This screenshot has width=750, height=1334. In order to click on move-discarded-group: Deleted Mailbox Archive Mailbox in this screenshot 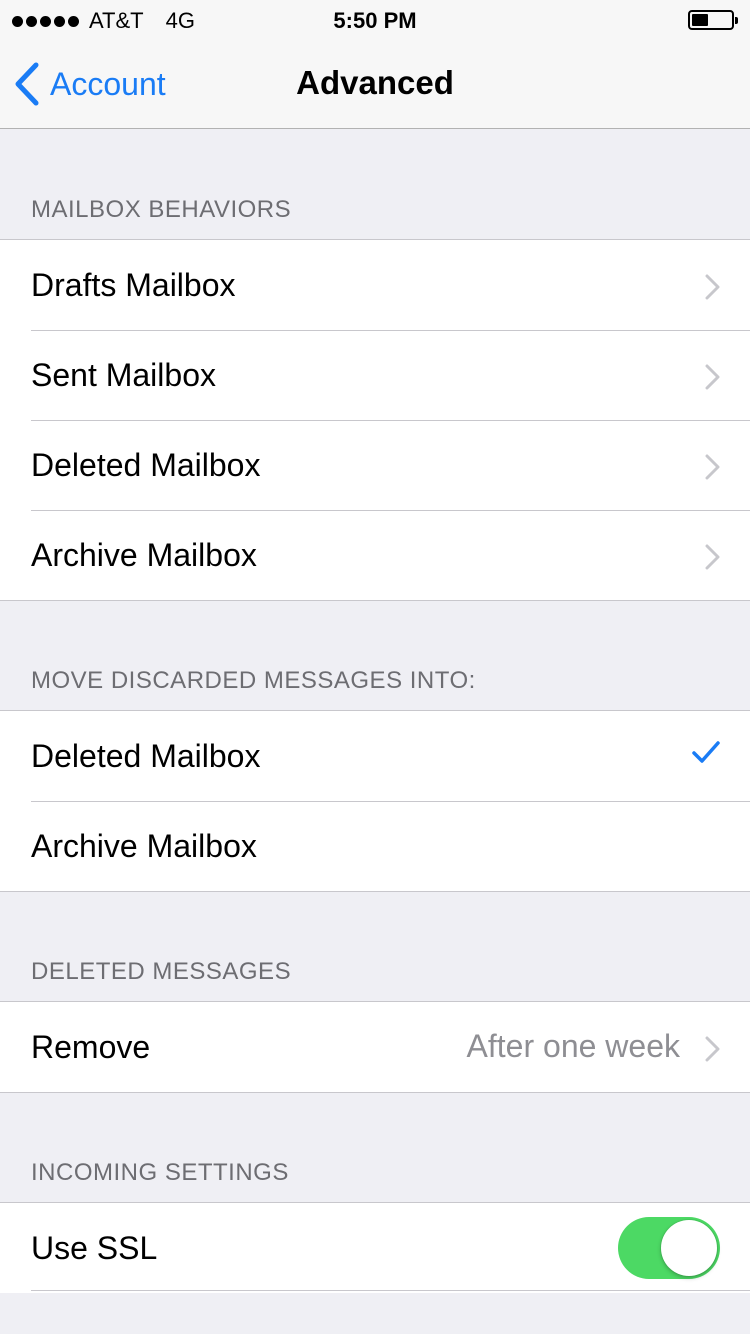, I will do `click(375, 801)`.